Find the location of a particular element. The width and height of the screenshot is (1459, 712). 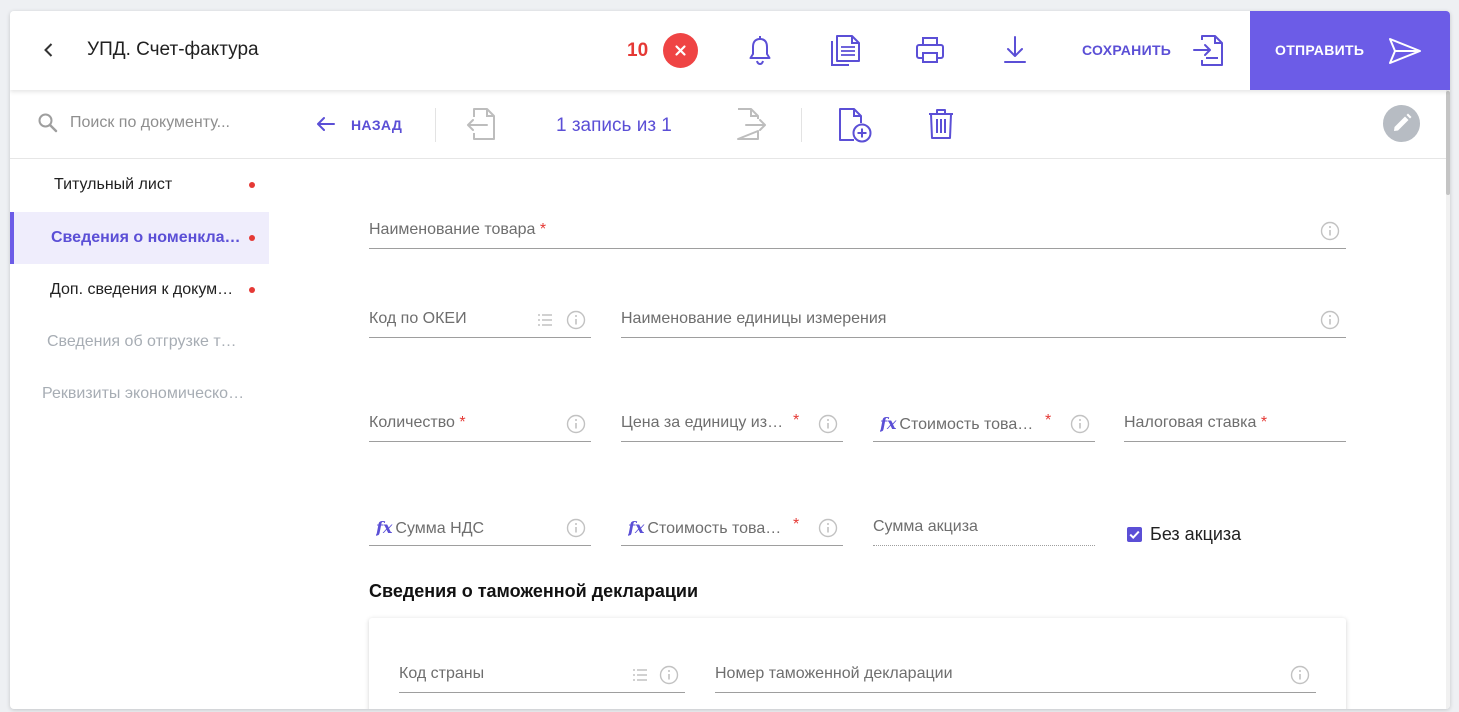

save-button: СОХРАНИТЬ is located at coordinates (1126, 50).